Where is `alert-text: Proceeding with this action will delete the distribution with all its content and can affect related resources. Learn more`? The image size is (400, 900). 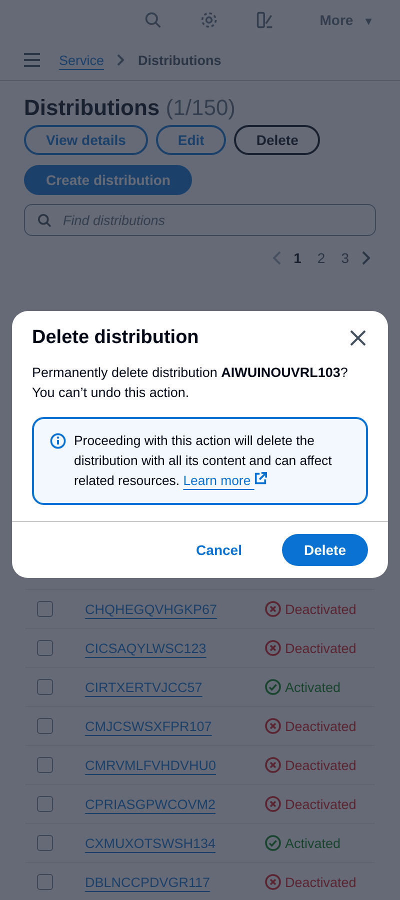
alert-text: Proceeding with this action will delete the distribution with all its content and can affect related resources. Learn more is located at coordinates (203, 461).